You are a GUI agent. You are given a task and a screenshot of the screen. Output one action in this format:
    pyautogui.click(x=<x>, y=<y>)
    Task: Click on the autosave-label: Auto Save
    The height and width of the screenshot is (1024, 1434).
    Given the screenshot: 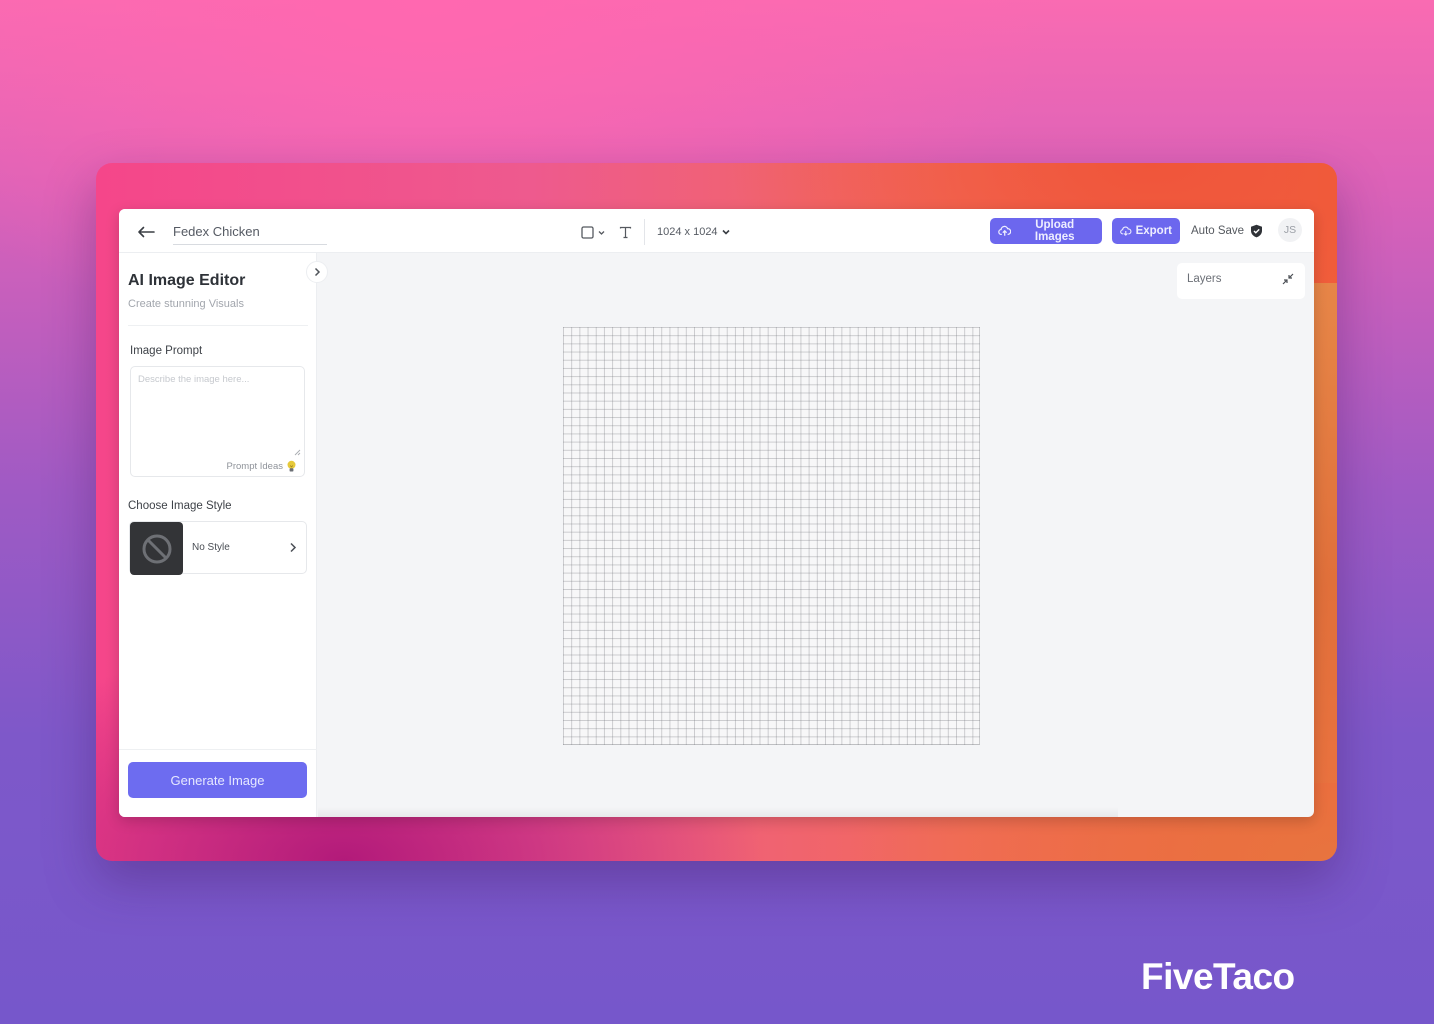 What is the action you would take?
    pyautogui.click(x=1218, y=231)
    